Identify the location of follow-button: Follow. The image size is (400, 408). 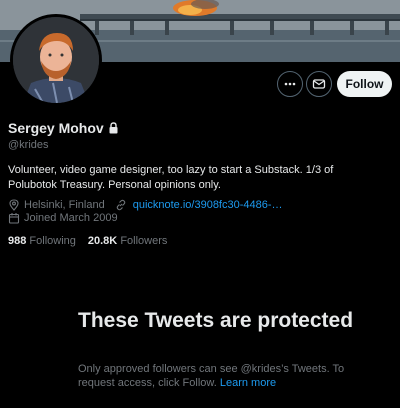
(364, 84).